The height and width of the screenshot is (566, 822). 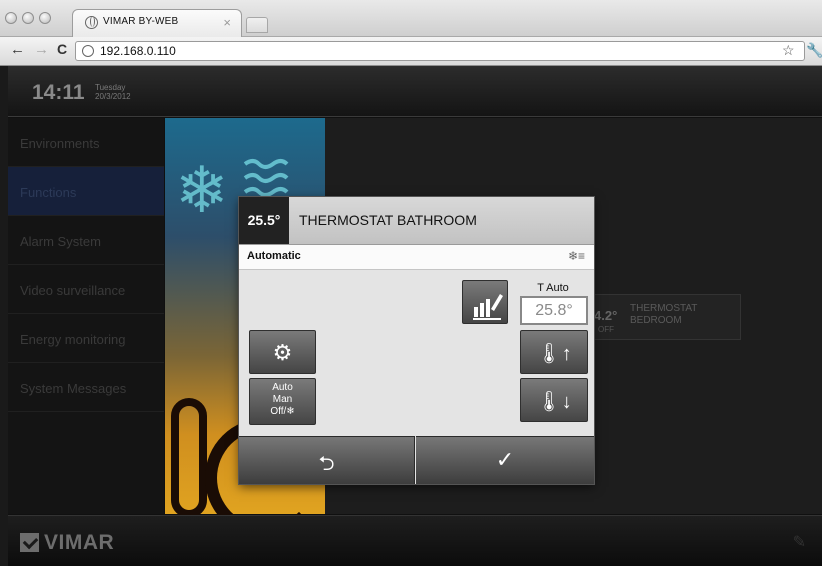 What do you see at coordinates (664, 314) in the screenshot?
I see `tile-name: THERMOSTAT BEDROOM` at bounding box center [664, 314].